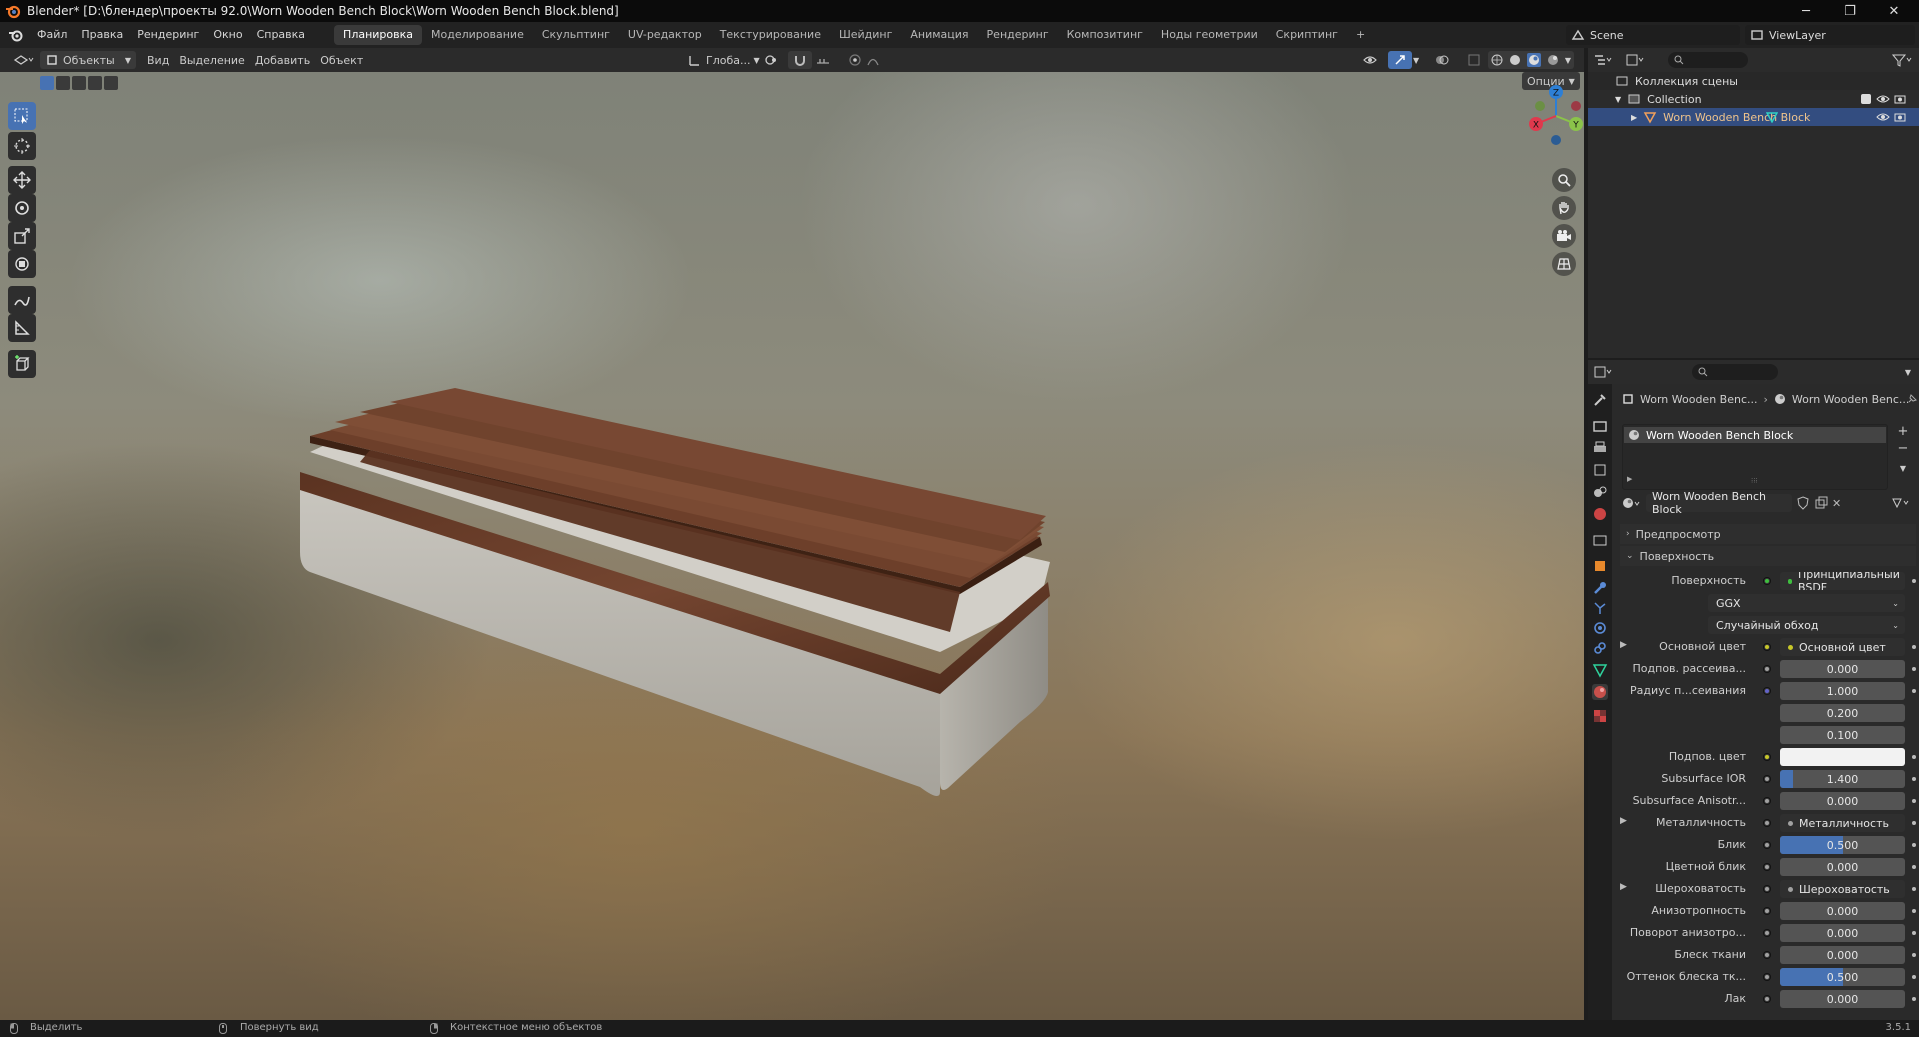  What do you see at coordinates (22, 264) in the screenshot?
I see `transform-tool` at bounding box center [22, 264].